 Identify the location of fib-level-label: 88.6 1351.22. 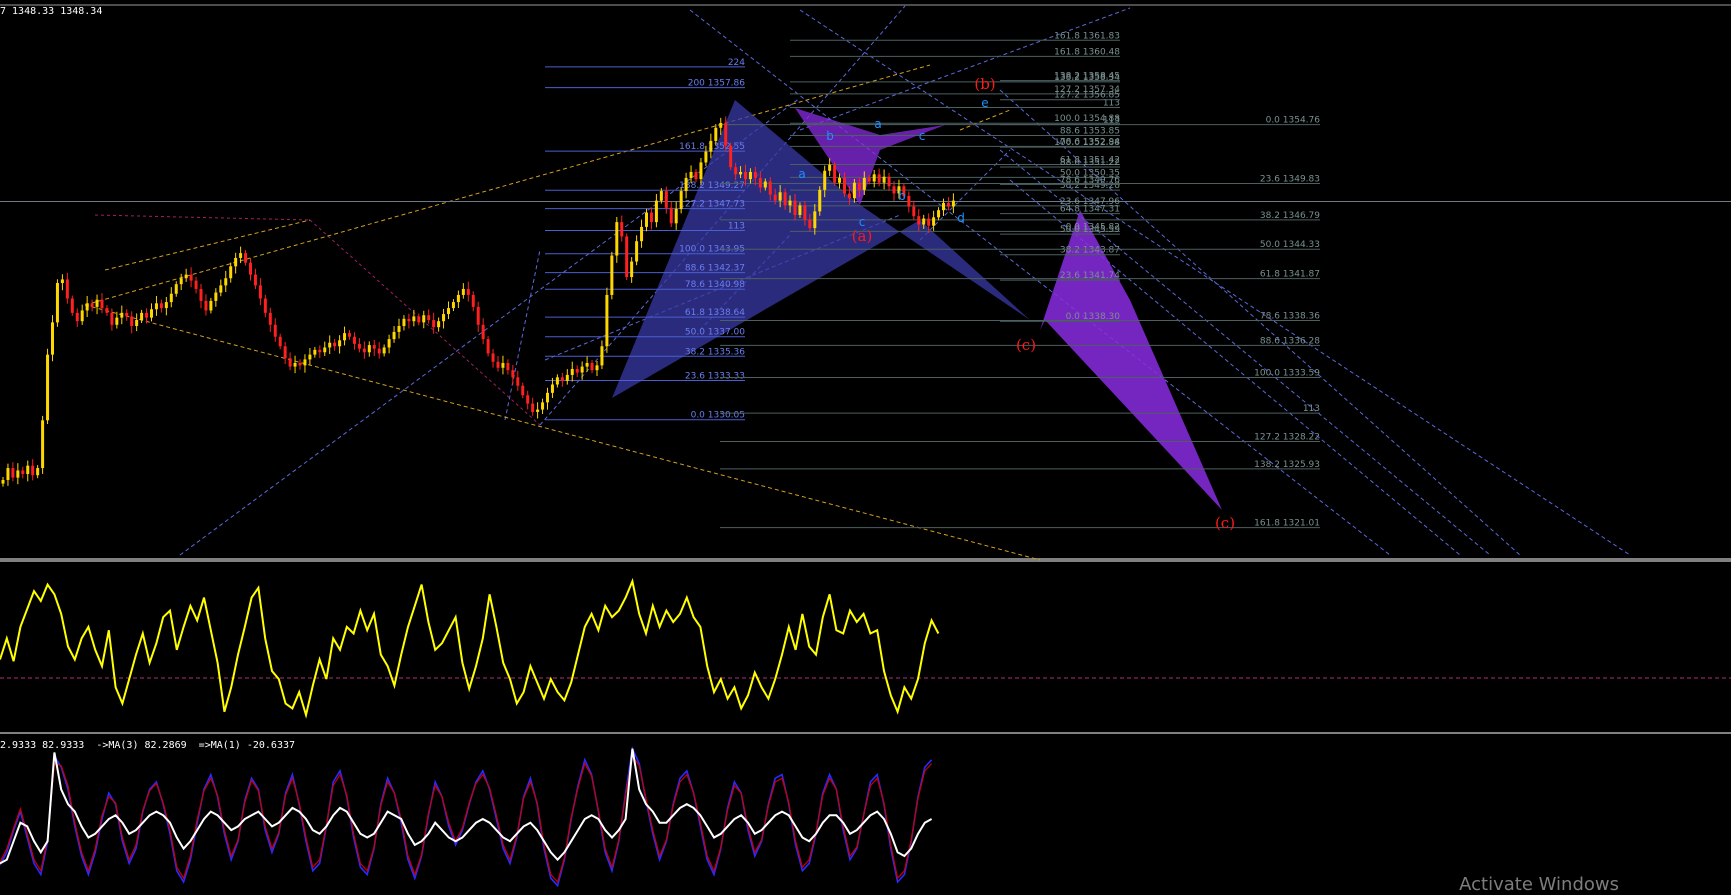
(1090, 163).